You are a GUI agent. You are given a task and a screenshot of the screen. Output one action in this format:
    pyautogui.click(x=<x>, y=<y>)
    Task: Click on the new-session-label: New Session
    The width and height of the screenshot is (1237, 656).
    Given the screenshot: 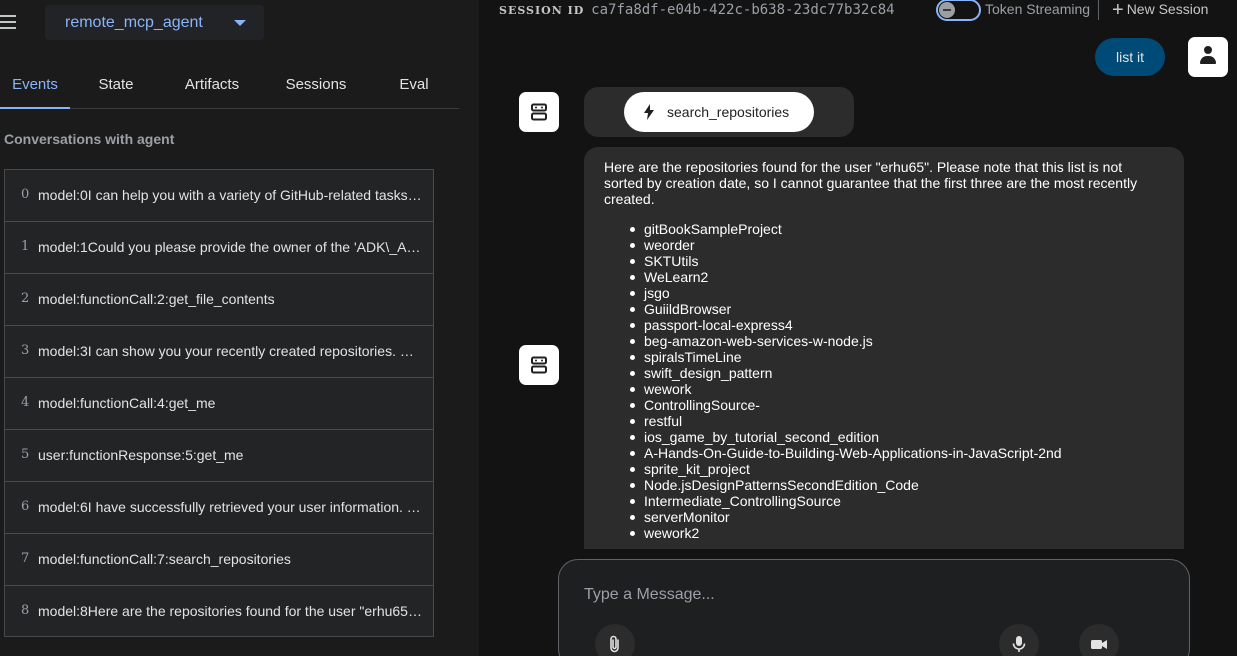 What is the action you would take?
    pyautogui.click(x=1167, y=9)
    